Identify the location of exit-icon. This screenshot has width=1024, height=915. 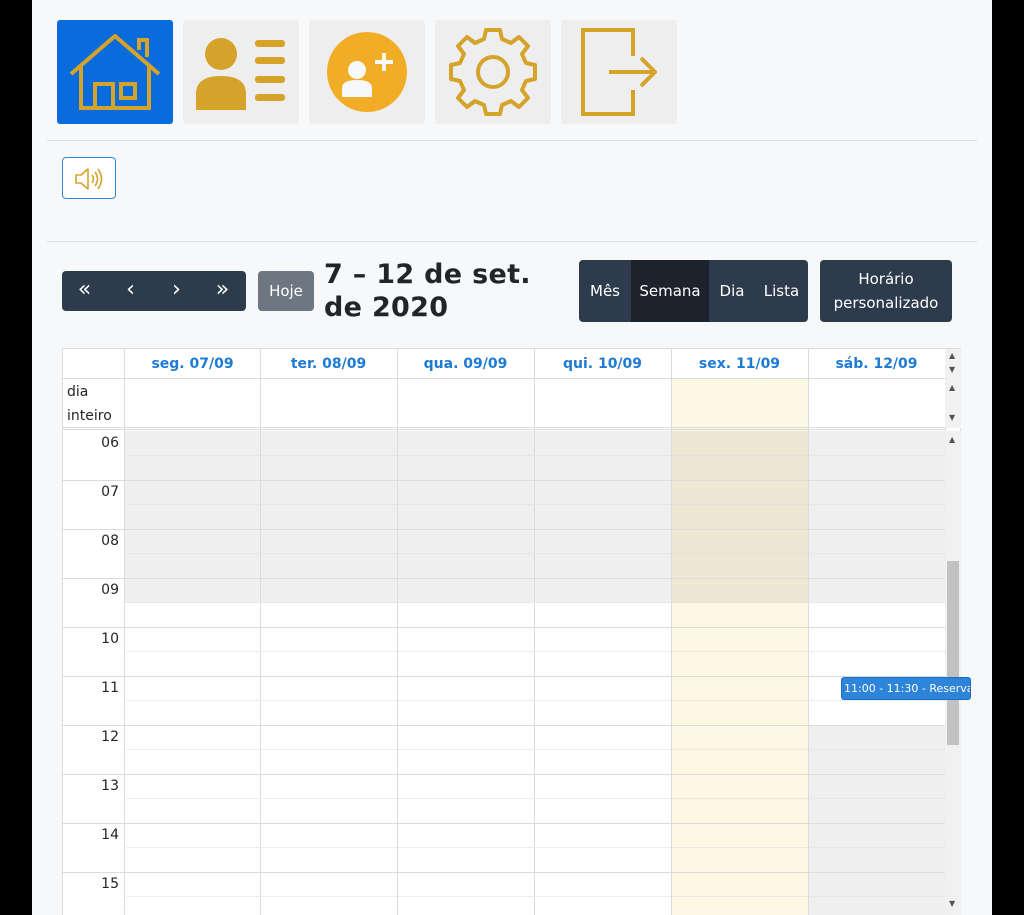
(619, 72).